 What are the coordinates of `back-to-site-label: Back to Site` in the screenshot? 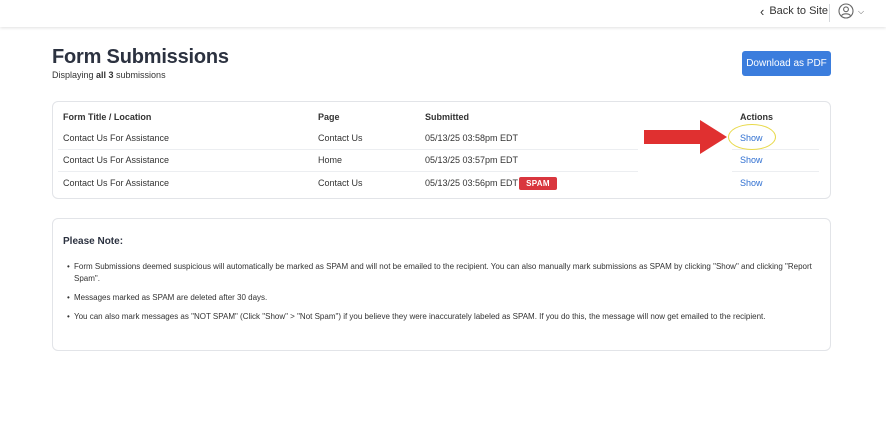 It's located at (799, 11).